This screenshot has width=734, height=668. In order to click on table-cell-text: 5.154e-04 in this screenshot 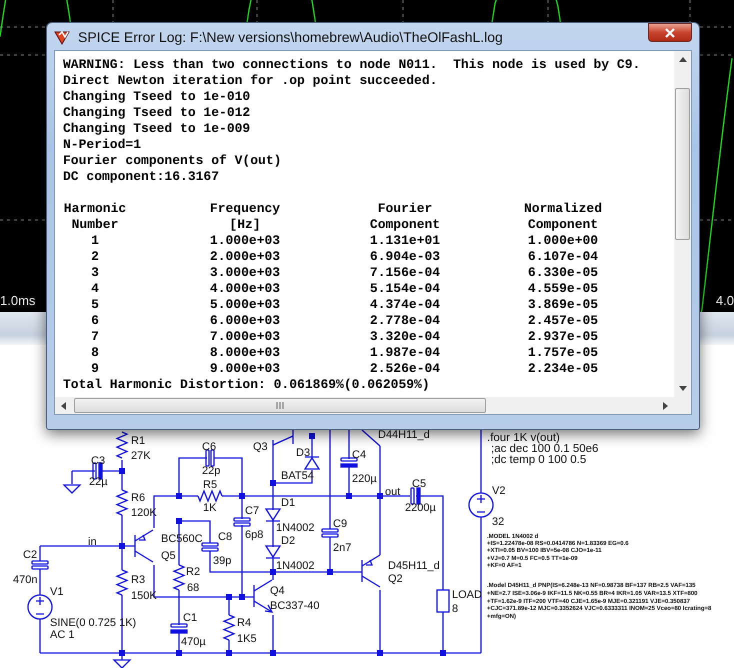, I will do `click(405, 289)`.